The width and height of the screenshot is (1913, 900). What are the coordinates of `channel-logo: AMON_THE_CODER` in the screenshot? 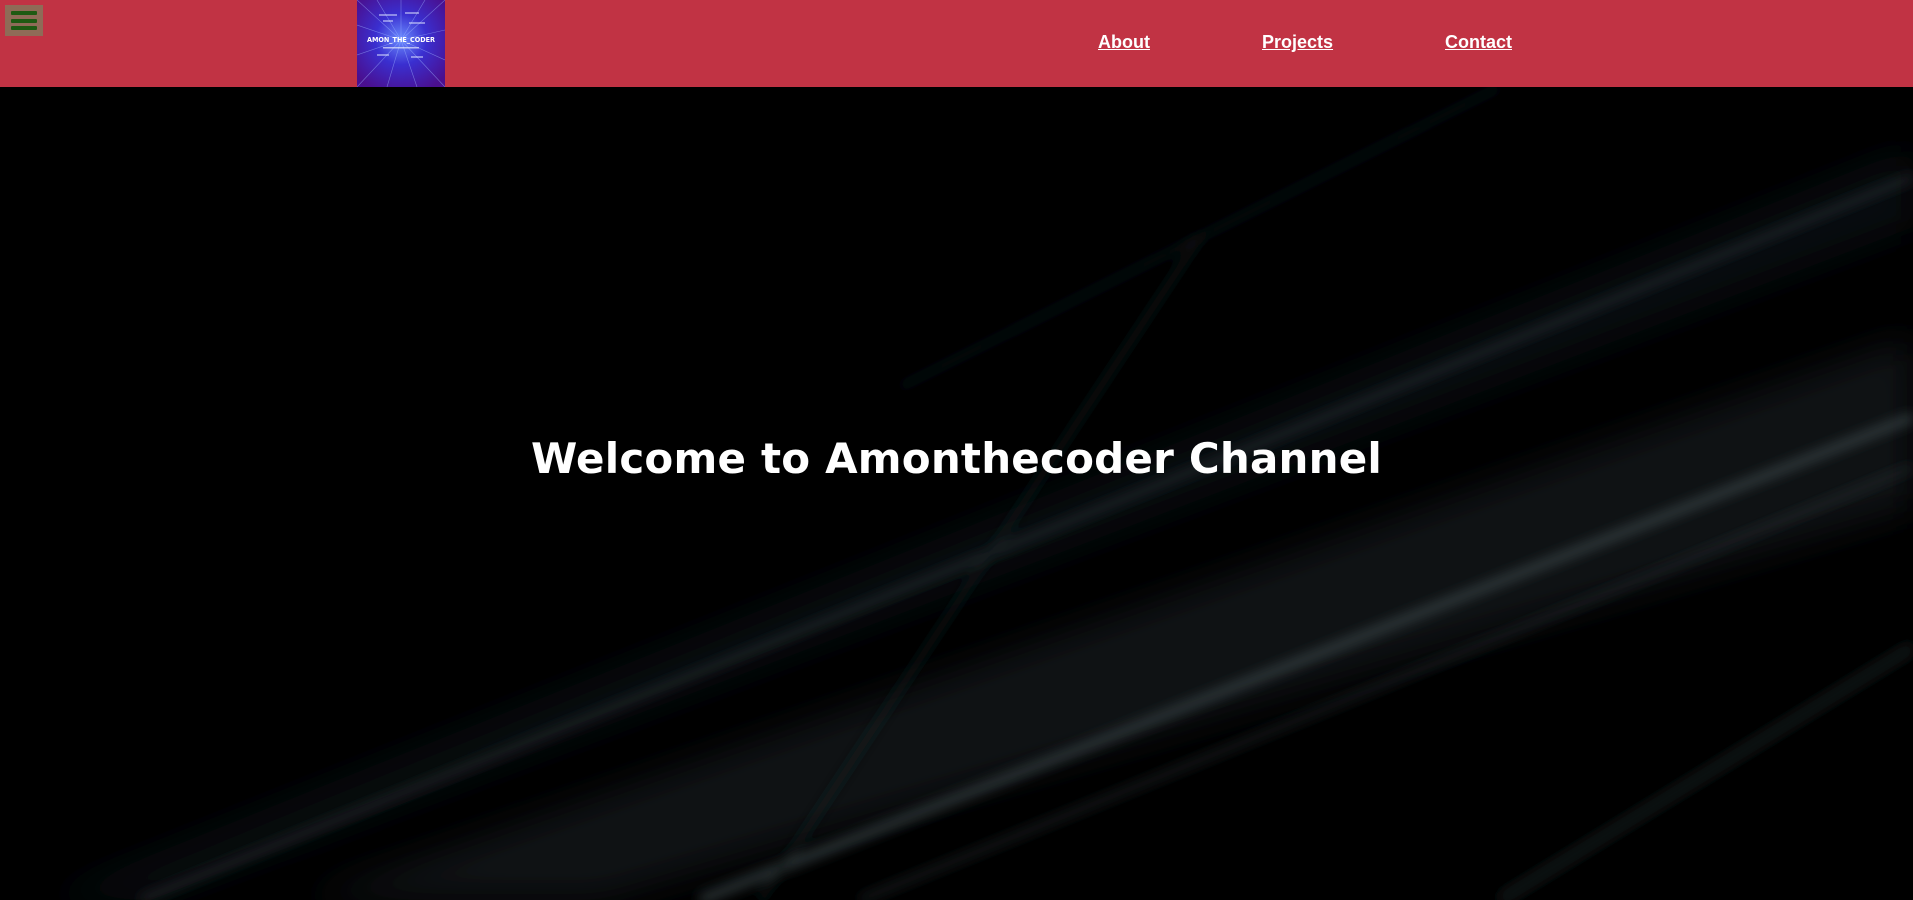 It's located at (401, 43).